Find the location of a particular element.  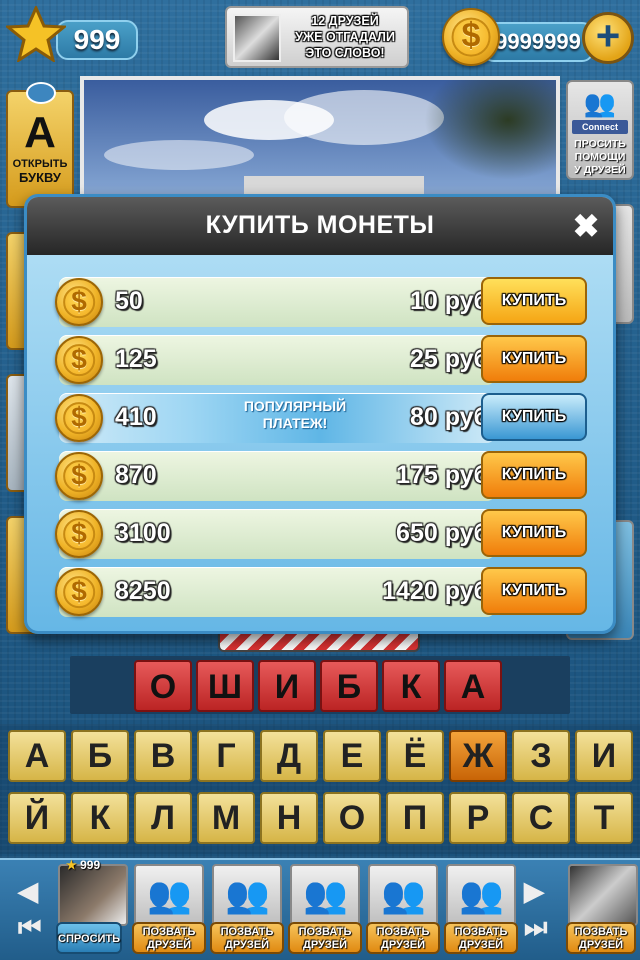

self-avatar is located at coordinates (93, 895).